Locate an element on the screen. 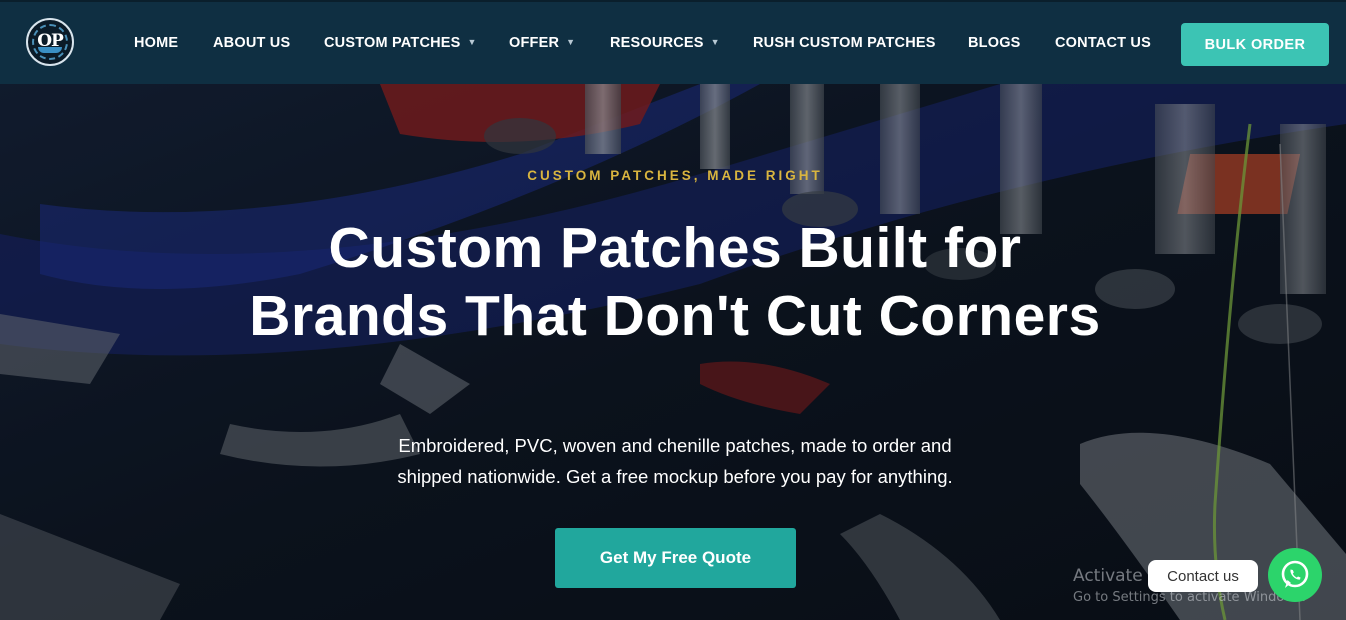 Image resolution: width=1346 pixels, height=620 pixels. contact-us-bubble: Contact us is located at coordinates (1203, 576).